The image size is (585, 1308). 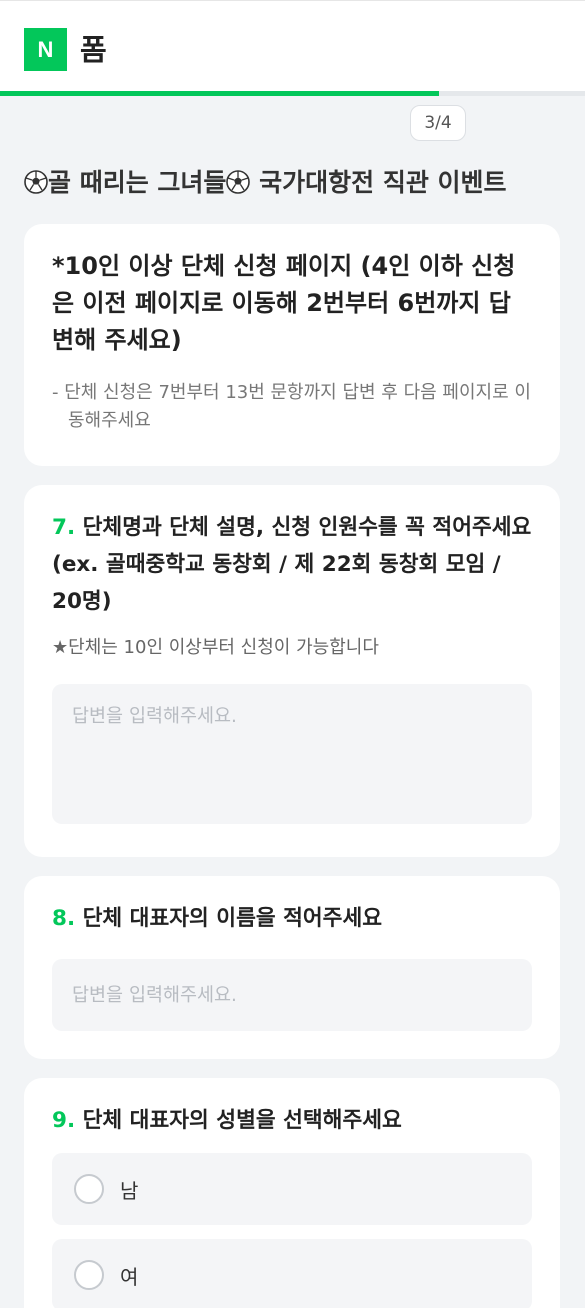 What do you see at coordinates (292, 1189) in the screenshot?
I see `gender-option-male: 남` at bounding box center [292, 1189].